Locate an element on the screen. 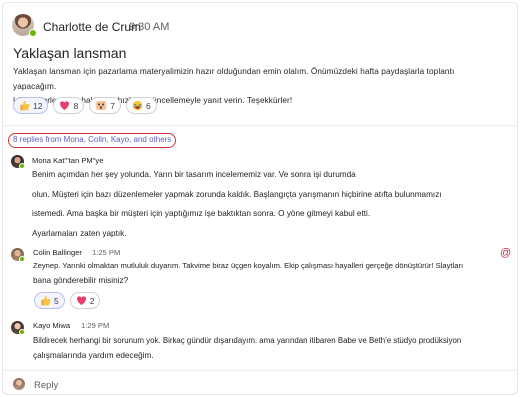  reaction-count: 8 is located at coordinates (76, 105).